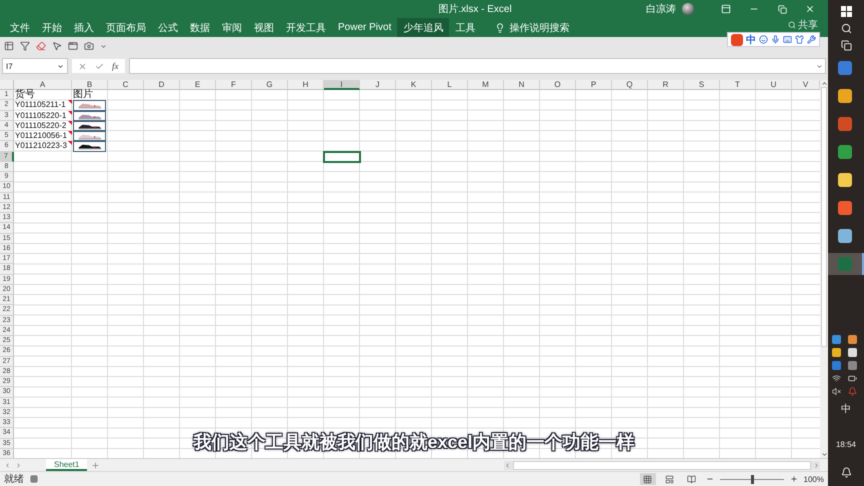 This screenshot has width=864, height=486. What do you see at coordinates (799, 39) in the screenshot?
I see `shirt-icon` at bounding box center [799, 39].